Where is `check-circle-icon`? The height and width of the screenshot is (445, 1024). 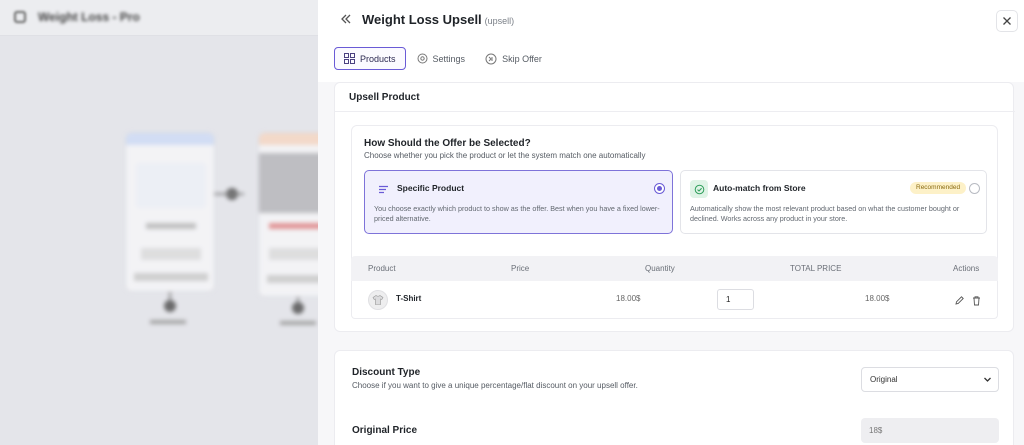 check-circle-icon is located at coordinates (699, 189).